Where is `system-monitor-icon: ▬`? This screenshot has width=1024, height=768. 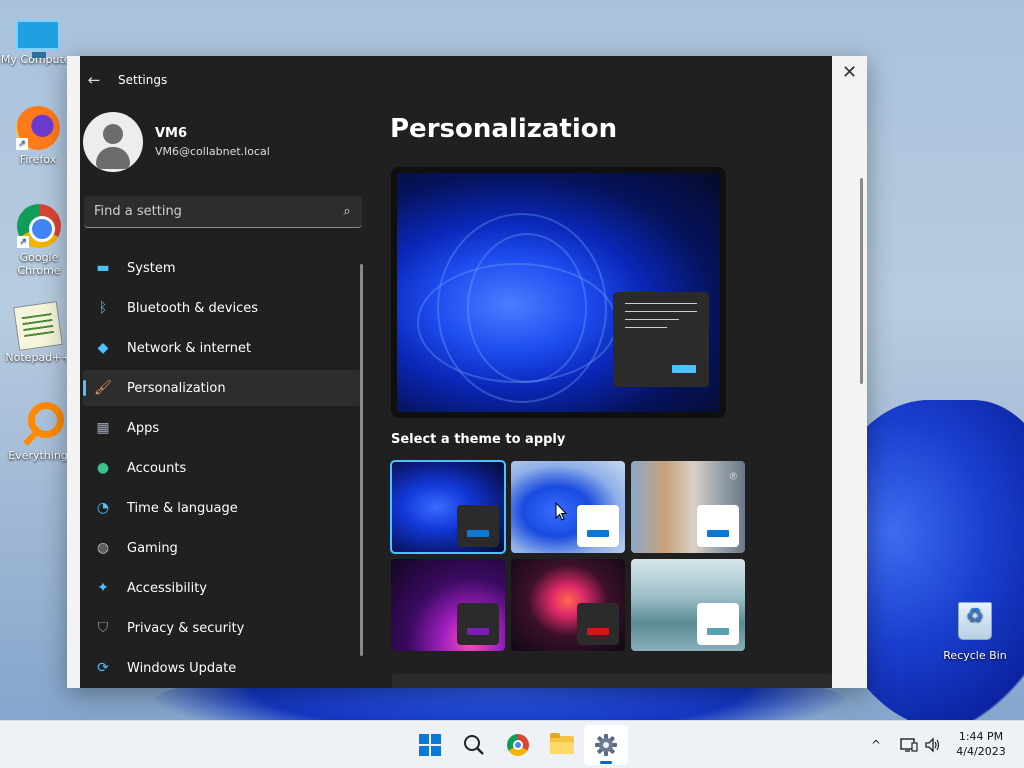 system-monitor-icon: ▬ is located at coordinates (103, 268).